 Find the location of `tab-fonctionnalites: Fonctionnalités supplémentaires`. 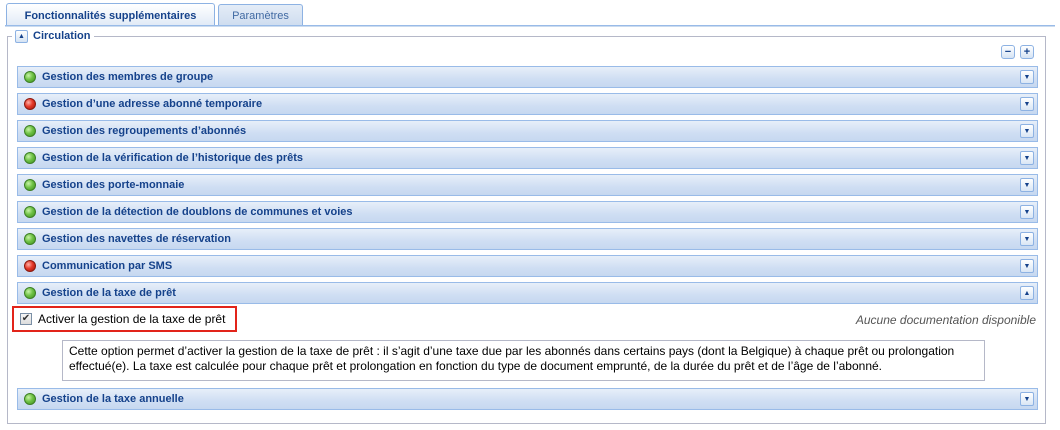

tab-fonctionnalites: Fonctionnalités supplémentaires is located at coordinates (110, 15).